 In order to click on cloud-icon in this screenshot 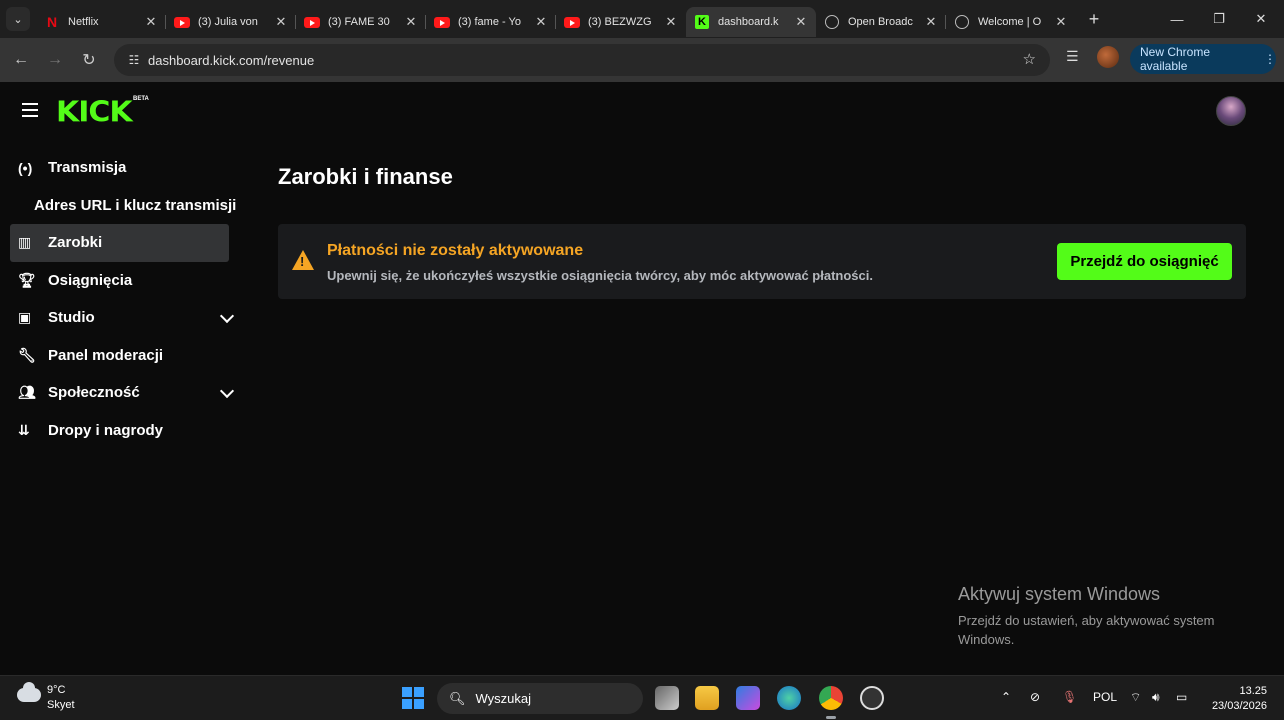, I will do `click(29, 692)`.